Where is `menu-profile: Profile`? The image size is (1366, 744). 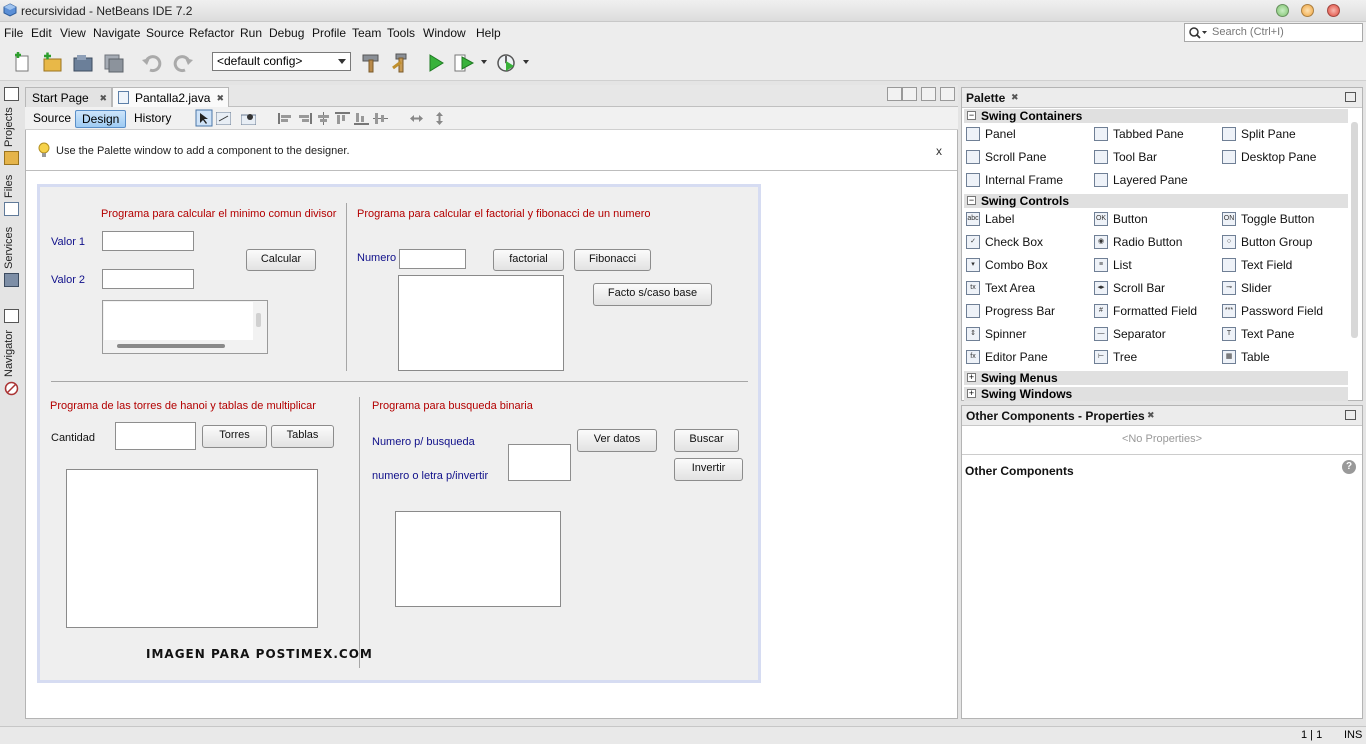
menu-profile: Profile is located at coordinates (329, 33).